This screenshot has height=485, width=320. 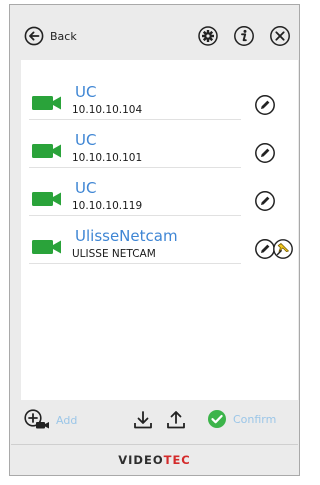 I want to click on brand-part1: VIDEO, so click(x=141, y=460).